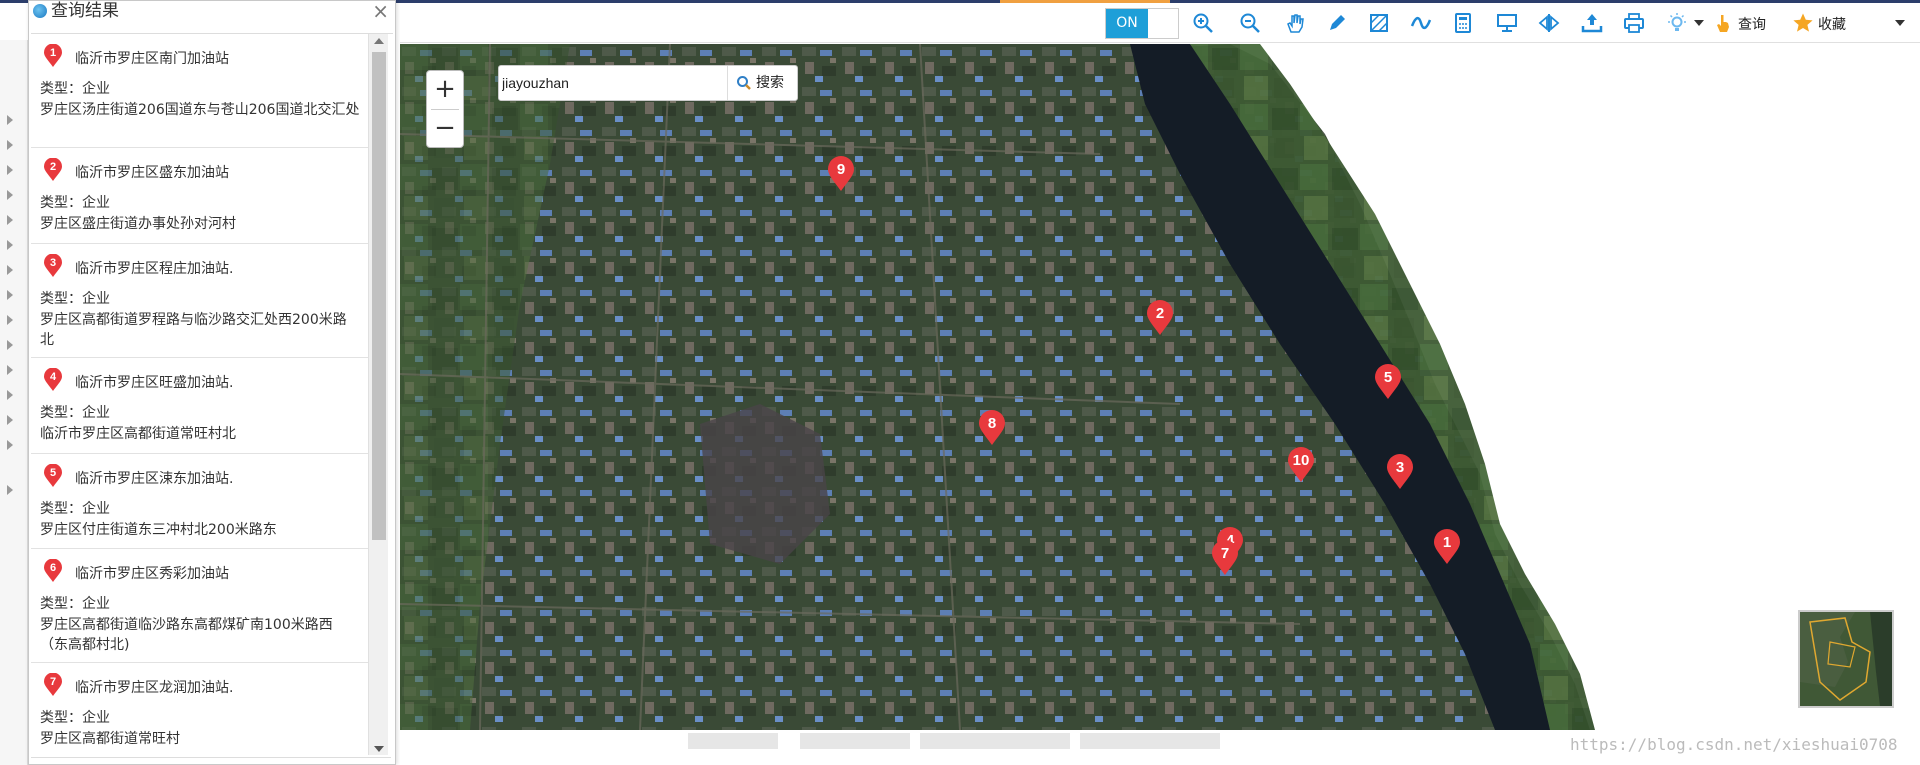 This screenshot has width=1920, height=765. Describe the element at coordinates (1592, 23) in the screenshot. I see `upload-icon` at that location.